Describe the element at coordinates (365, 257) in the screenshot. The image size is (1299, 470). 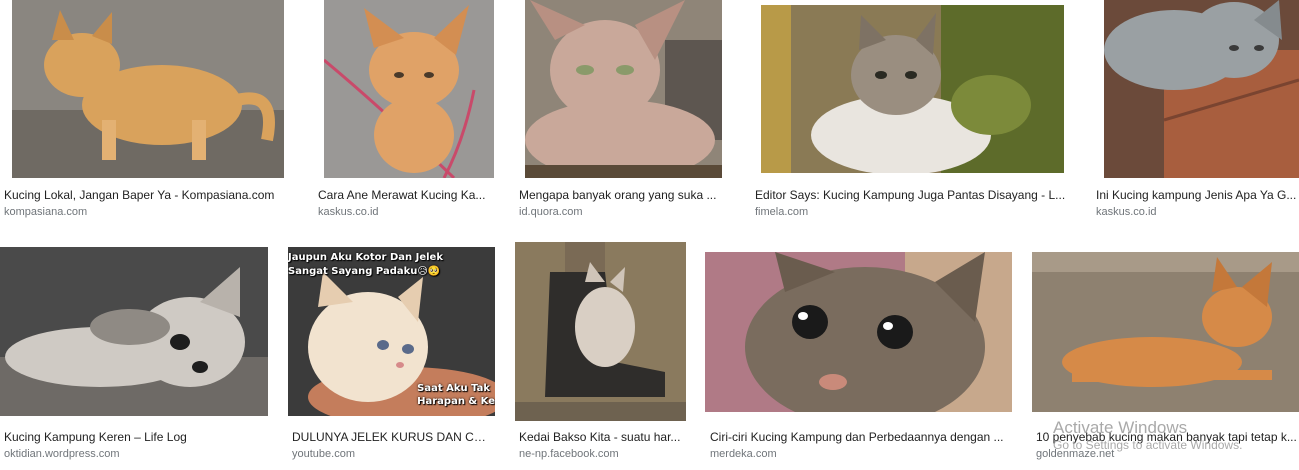
I see `overlay-line: Jaupun Aku Kotor Dan Jelek` at that location.